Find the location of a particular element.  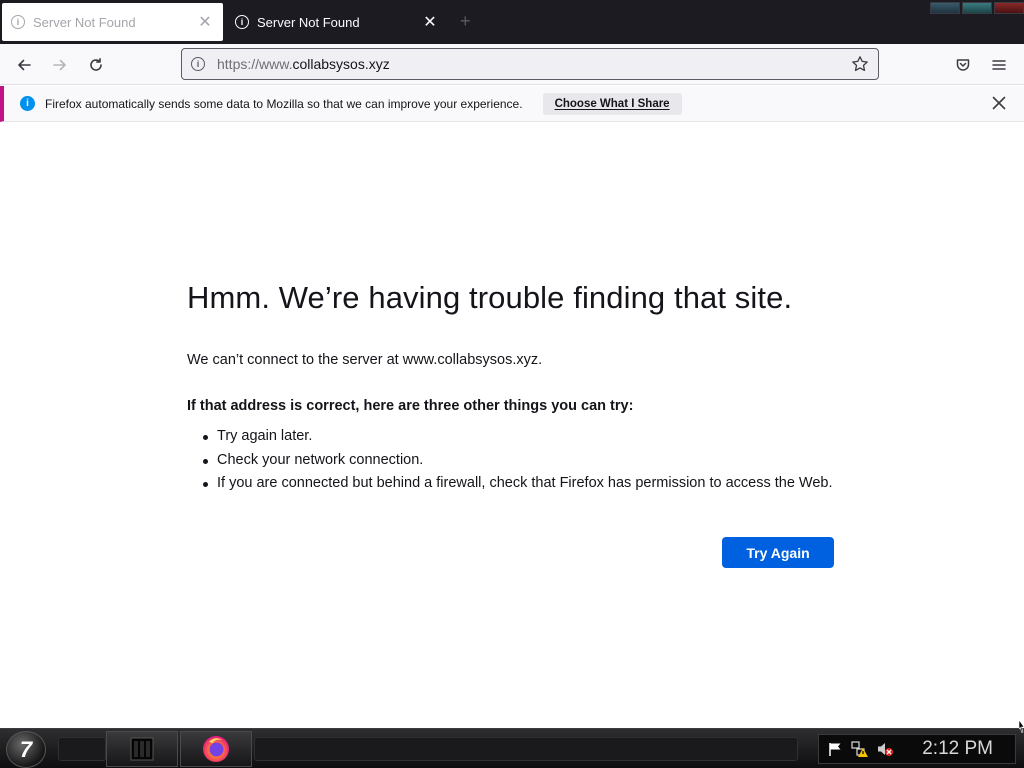

window-controls is located at coordinates (977, 8).